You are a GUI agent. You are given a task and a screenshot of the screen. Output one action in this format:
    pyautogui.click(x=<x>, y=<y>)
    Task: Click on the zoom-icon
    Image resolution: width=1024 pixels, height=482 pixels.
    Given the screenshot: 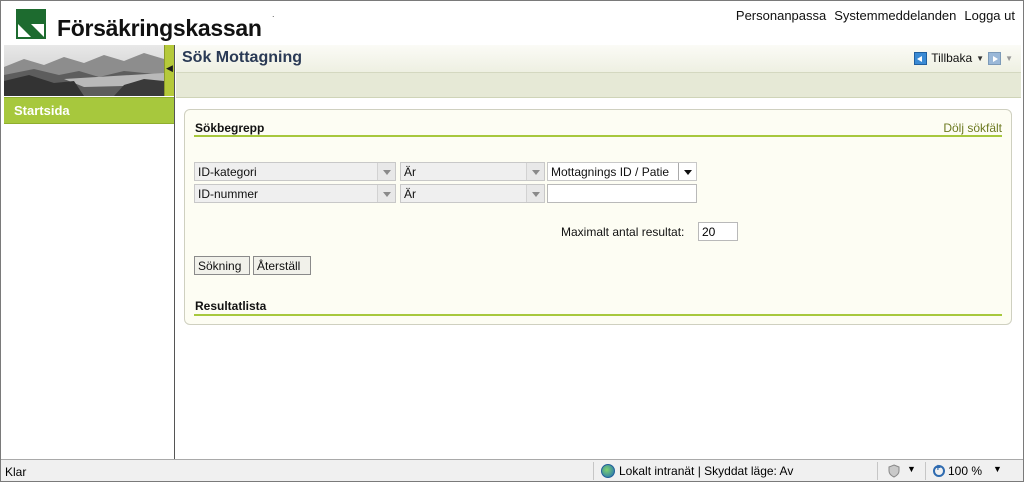 What is the action you would take?
    pyautogui.click(x=939, y=470)
    